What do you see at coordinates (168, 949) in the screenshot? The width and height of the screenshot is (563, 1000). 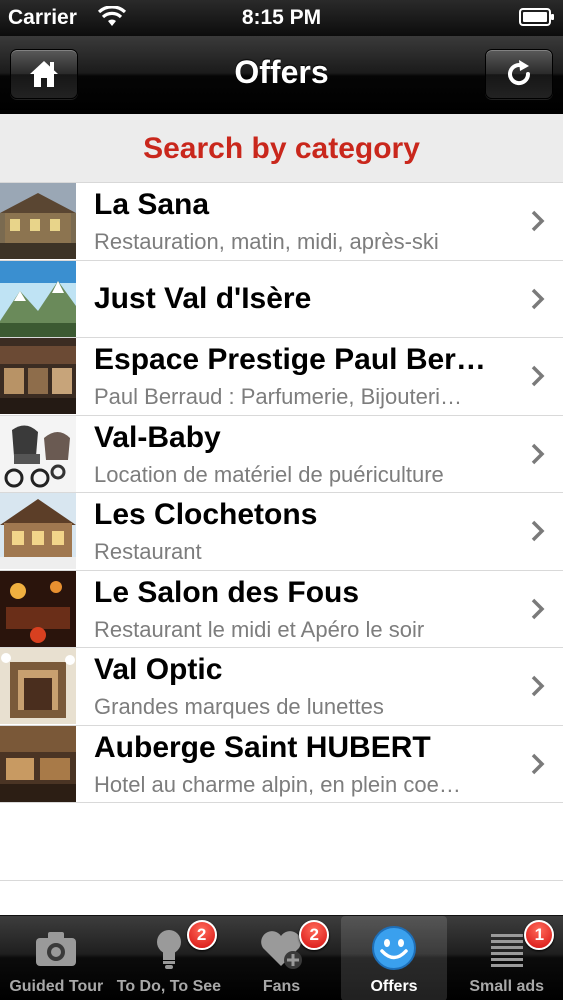 I see `lightbulb-icon` at bounding box center [168, 949].